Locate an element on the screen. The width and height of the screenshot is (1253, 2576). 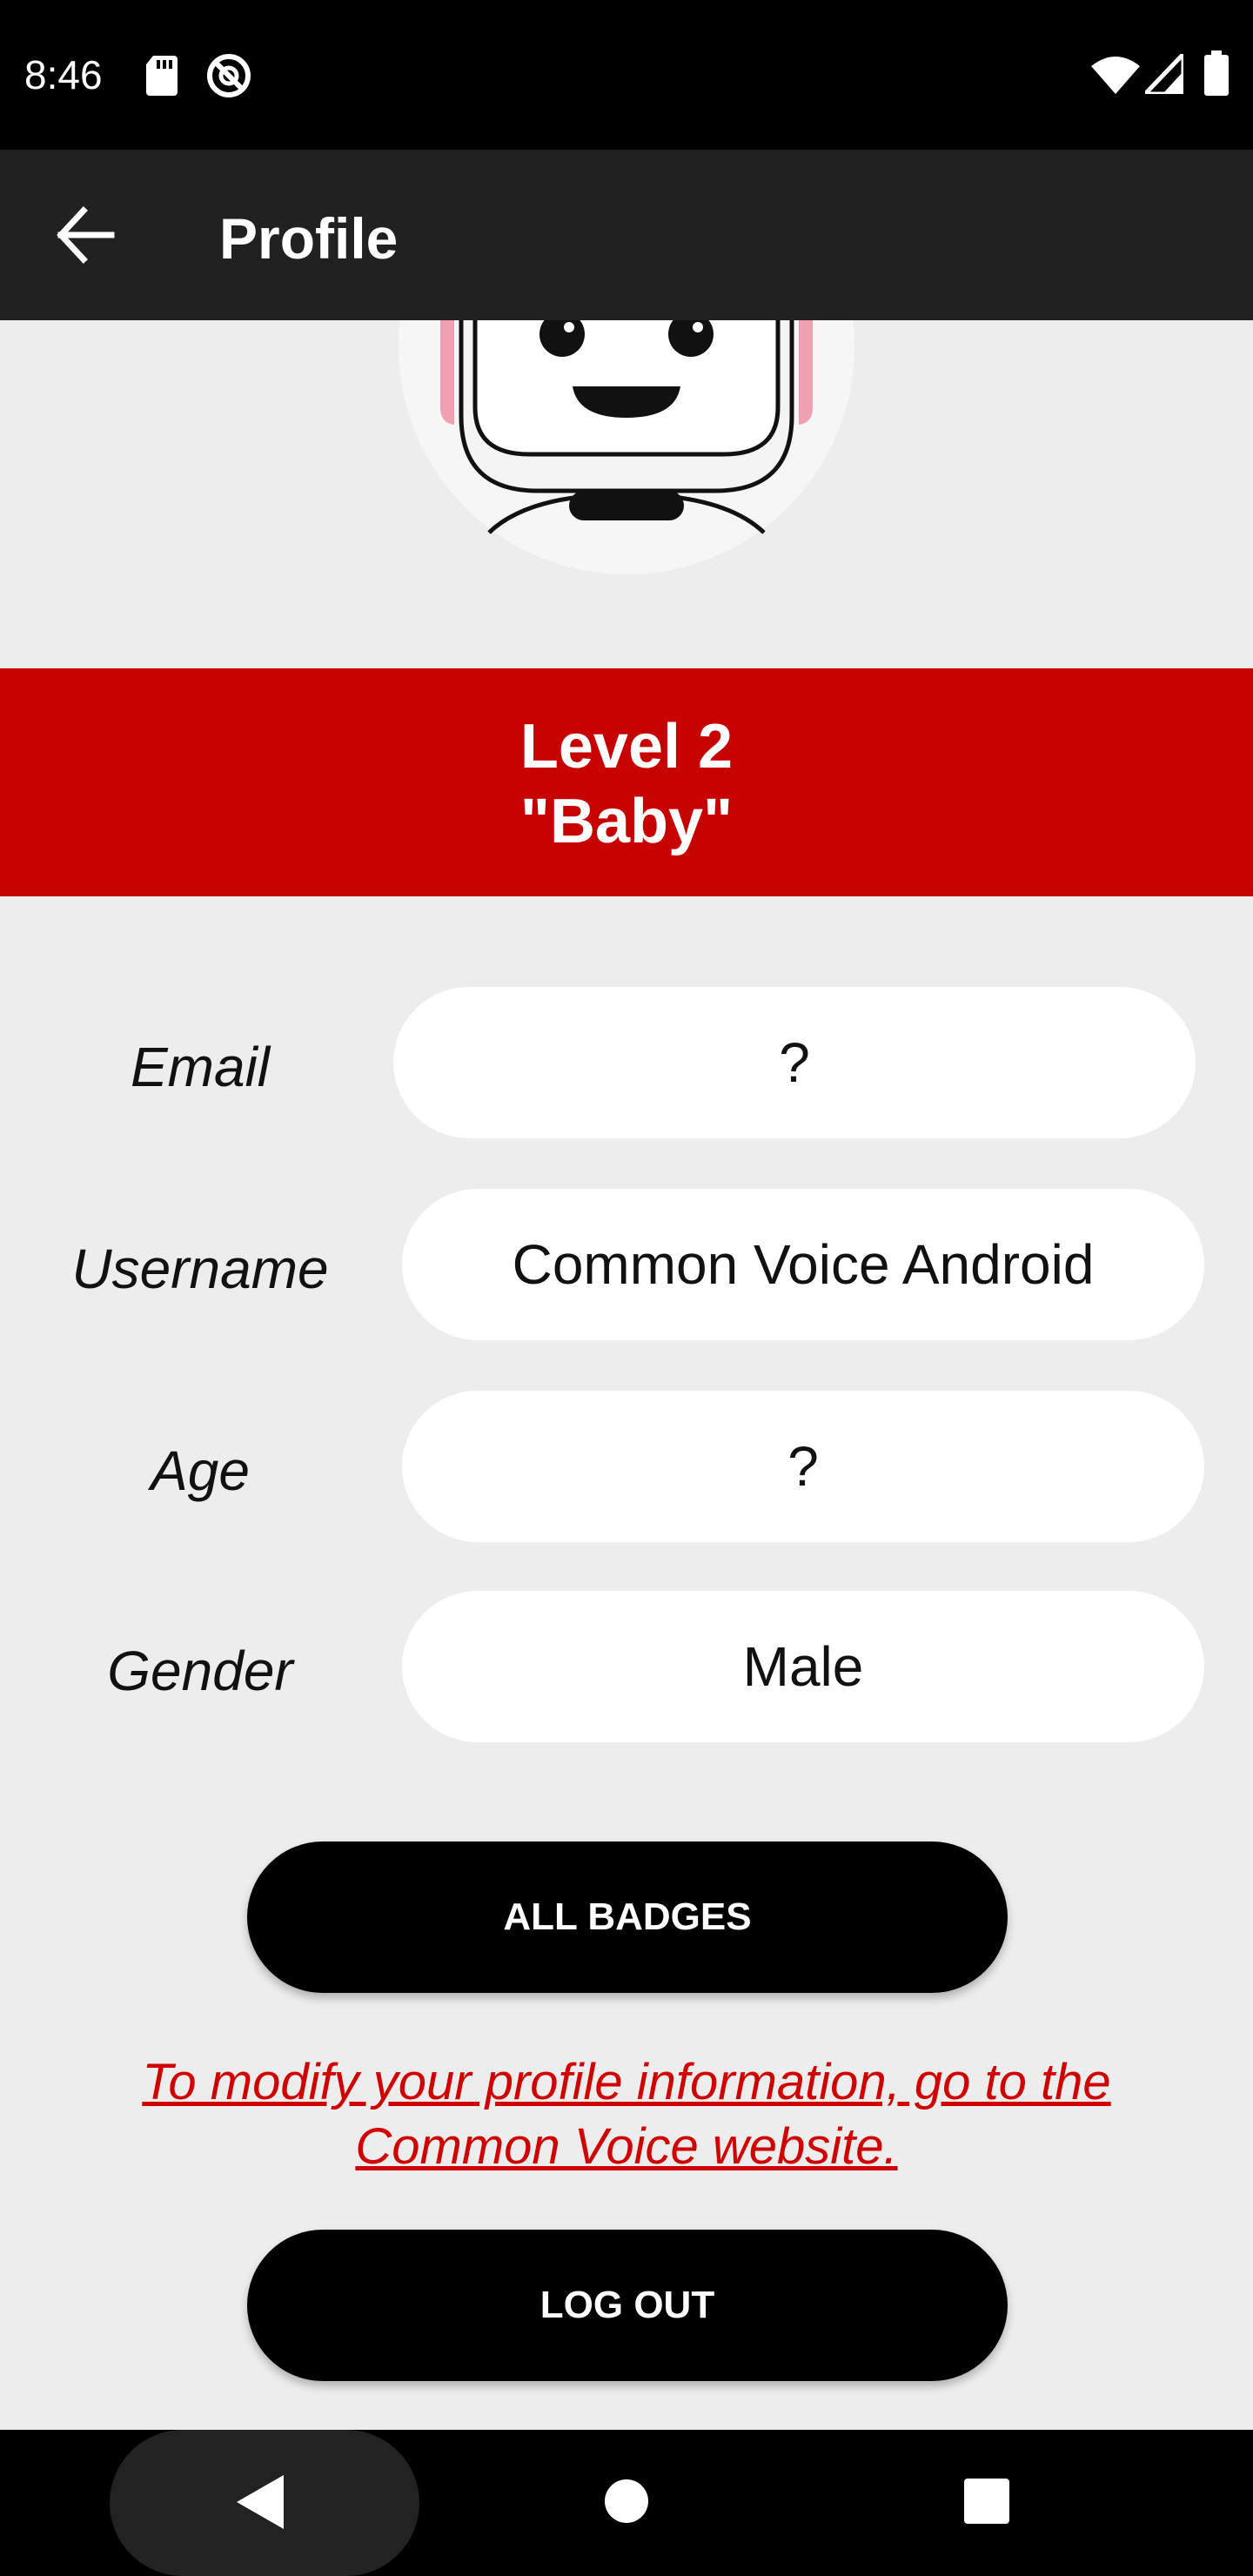
gender-field: Male is located at coordinates (803, 1667).